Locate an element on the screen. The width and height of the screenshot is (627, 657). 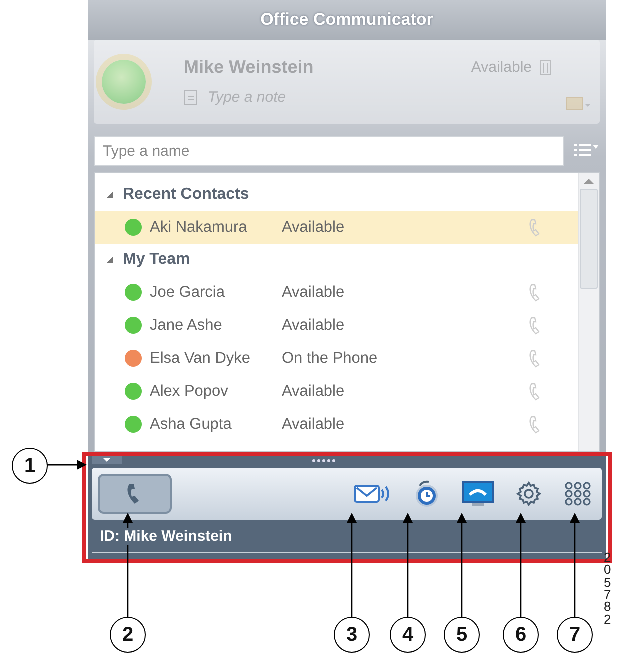
contact-row: Alex Popov Available is located at coordinates (336, 391).